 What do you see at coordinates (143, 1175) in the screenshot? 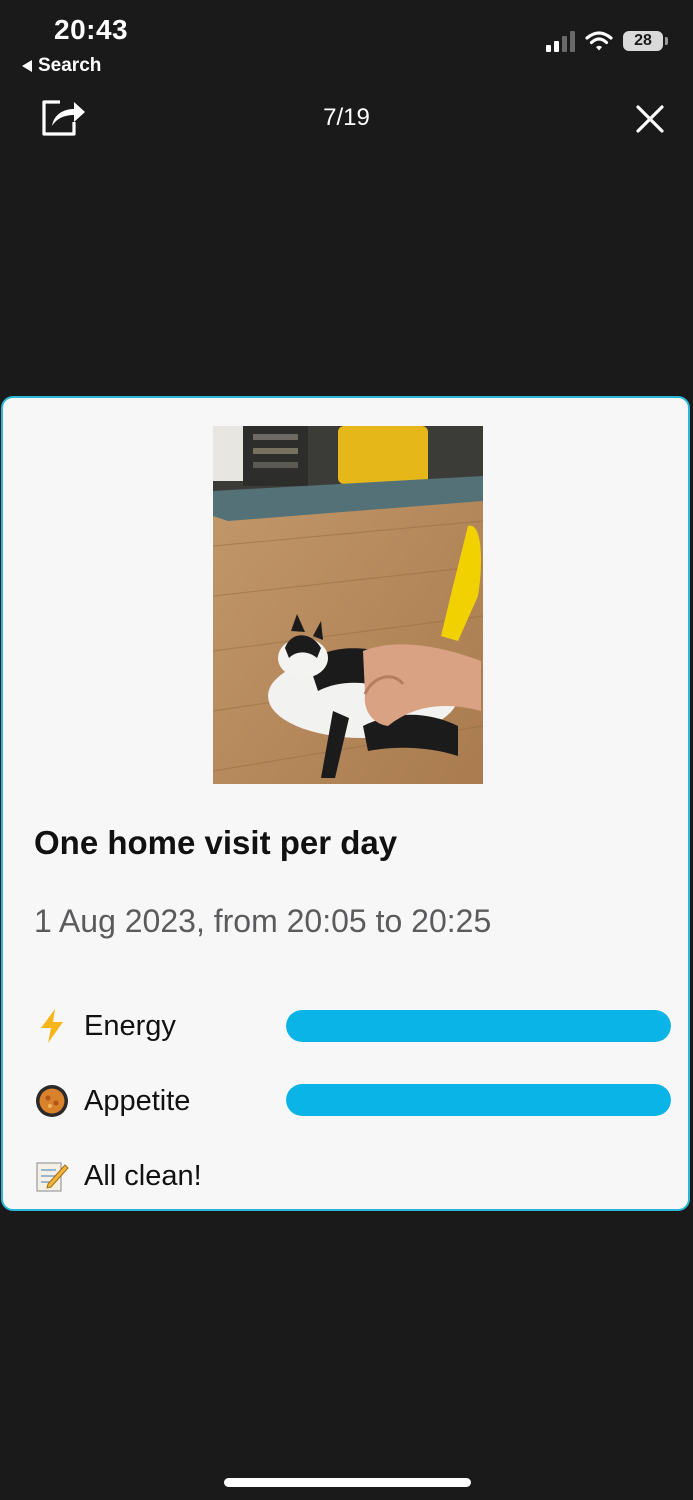
I see `note-label: All clean!` at bounding box center [143, 1175].